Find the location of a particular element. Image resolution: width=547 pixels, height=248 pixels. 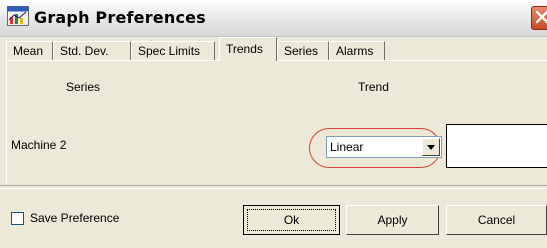

apply-button: Apply is located at coordinates (392, 220).